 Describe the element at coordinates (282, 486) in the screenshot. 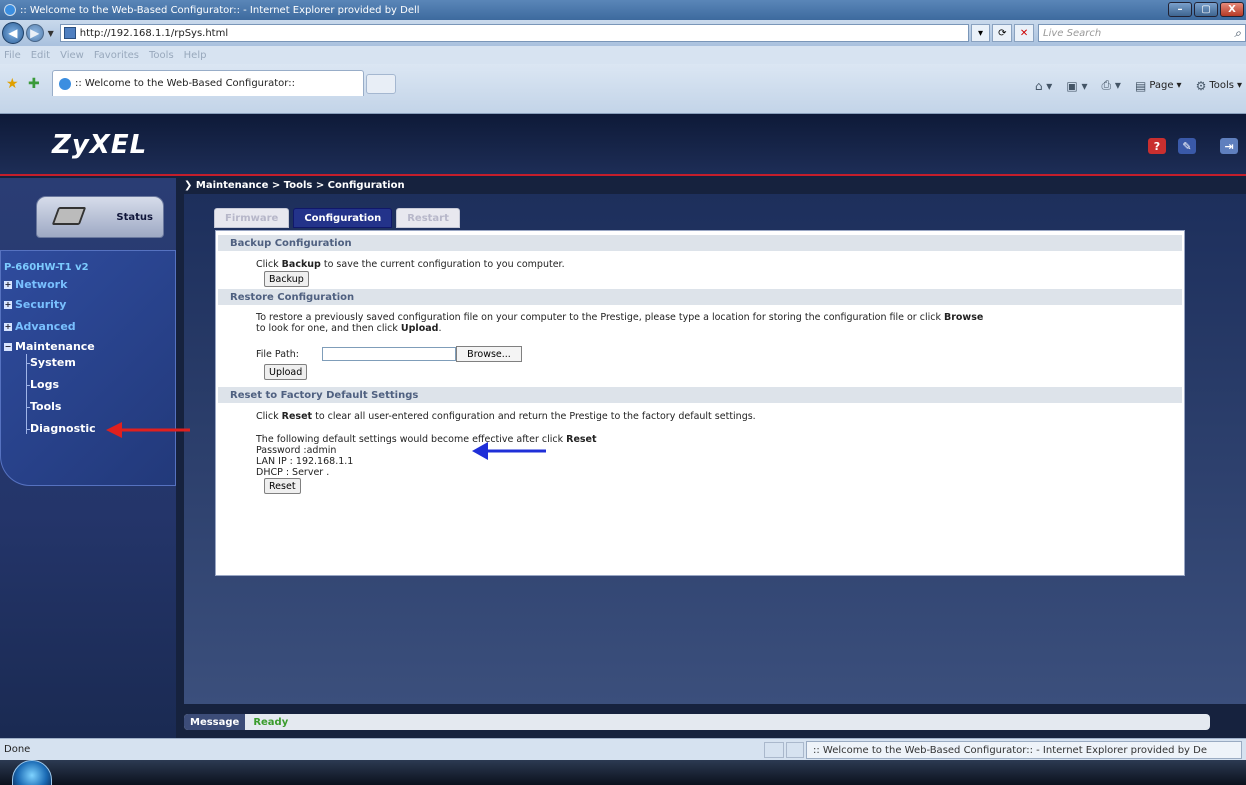

I see `reset-button: Reset` at that location.